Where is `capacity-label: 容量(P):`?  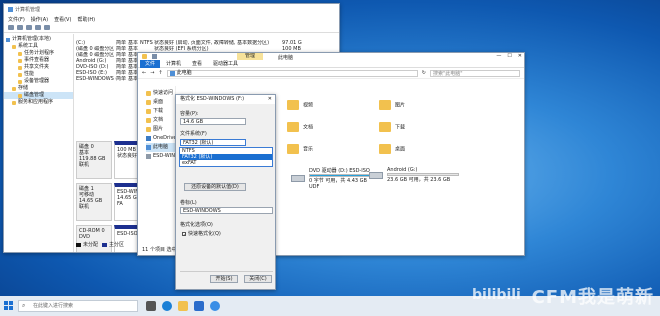
capacity-label: 容量(P): is located at coordinates (189, 114).